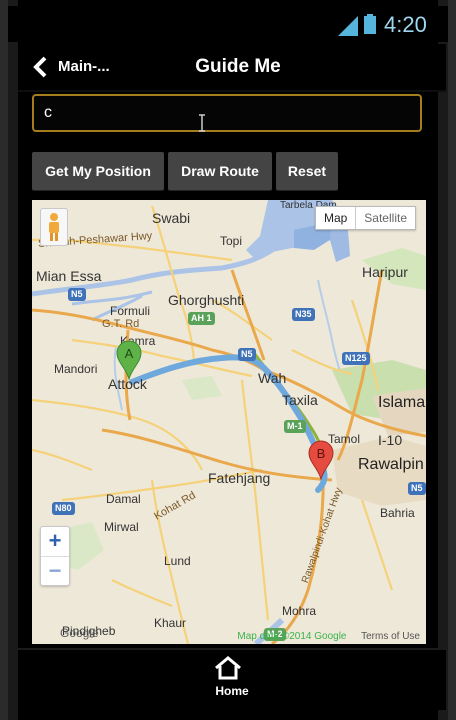  I want to click on device-bezel-left, so click(13, 360).